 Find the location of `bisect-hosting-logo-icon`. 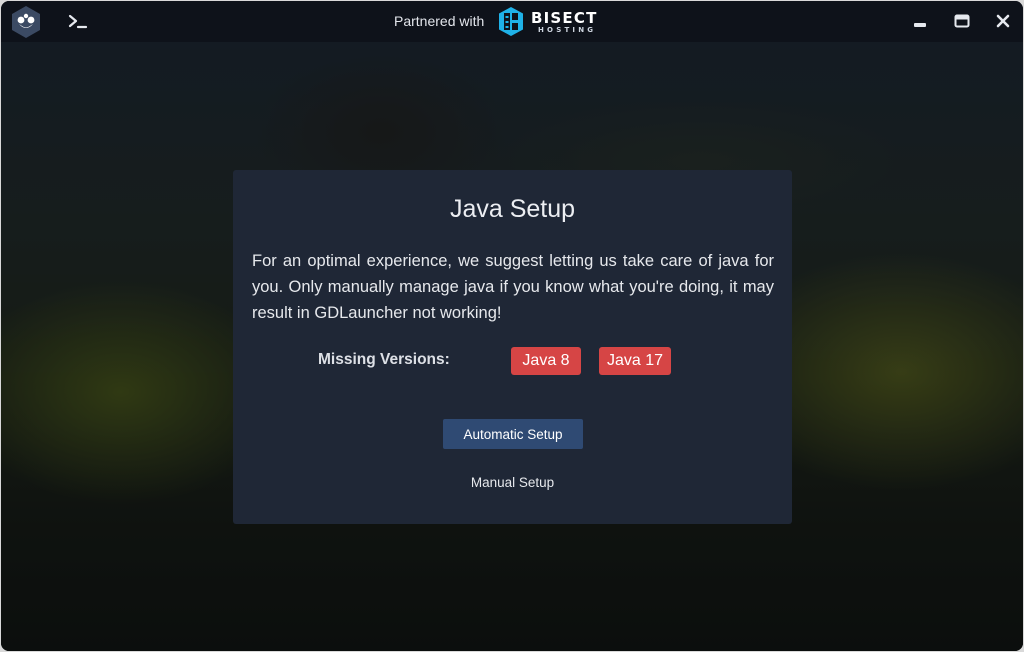

bisect-hosting-logo-icon is located at coordinates (511, 21).